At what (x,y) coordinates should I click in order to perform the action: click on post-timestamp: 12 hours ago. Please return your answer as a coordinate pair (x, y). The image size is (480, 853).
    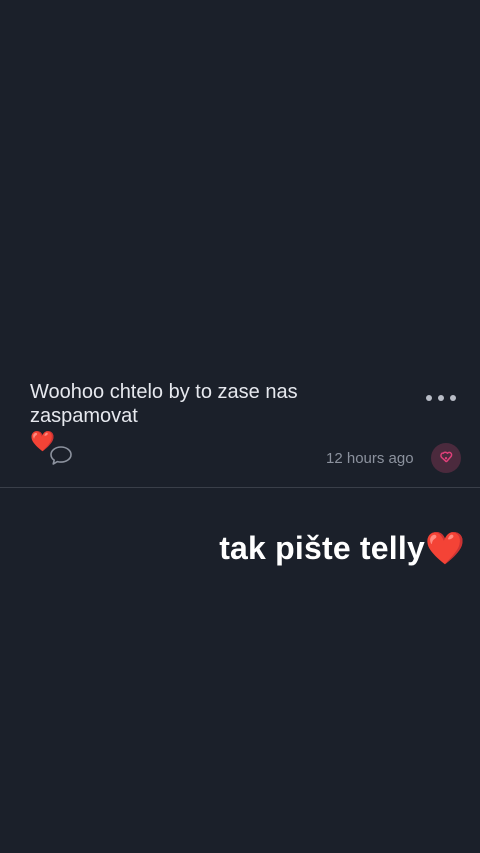
    Looking at the image, I should click on (370, 458).